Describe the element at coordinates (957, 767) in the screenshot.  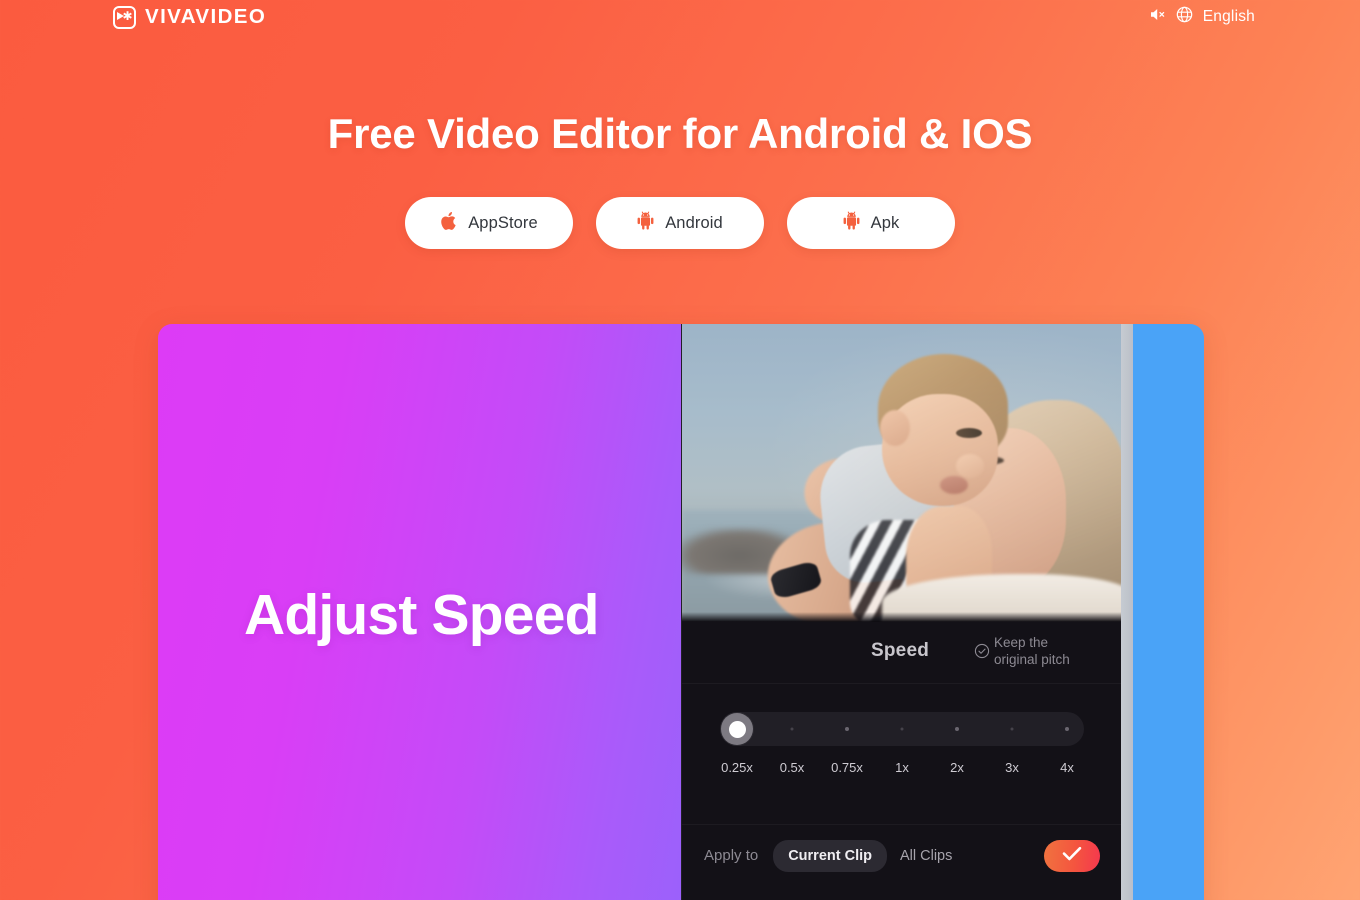
I see `speed-tick-label: 2x` at that location.